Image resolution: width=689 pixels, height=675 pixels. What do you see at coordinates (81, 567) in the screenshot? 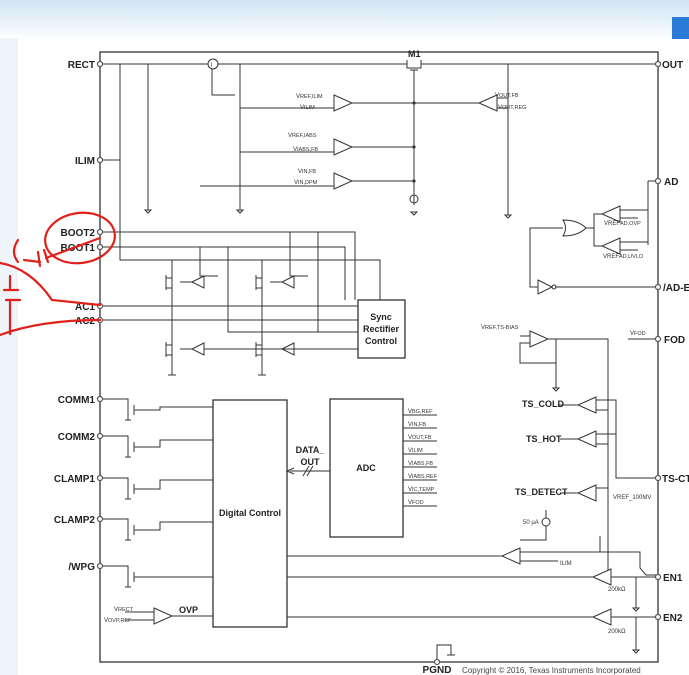
I see `pin-wpg: /WPG` at bounding box center [81, 567].